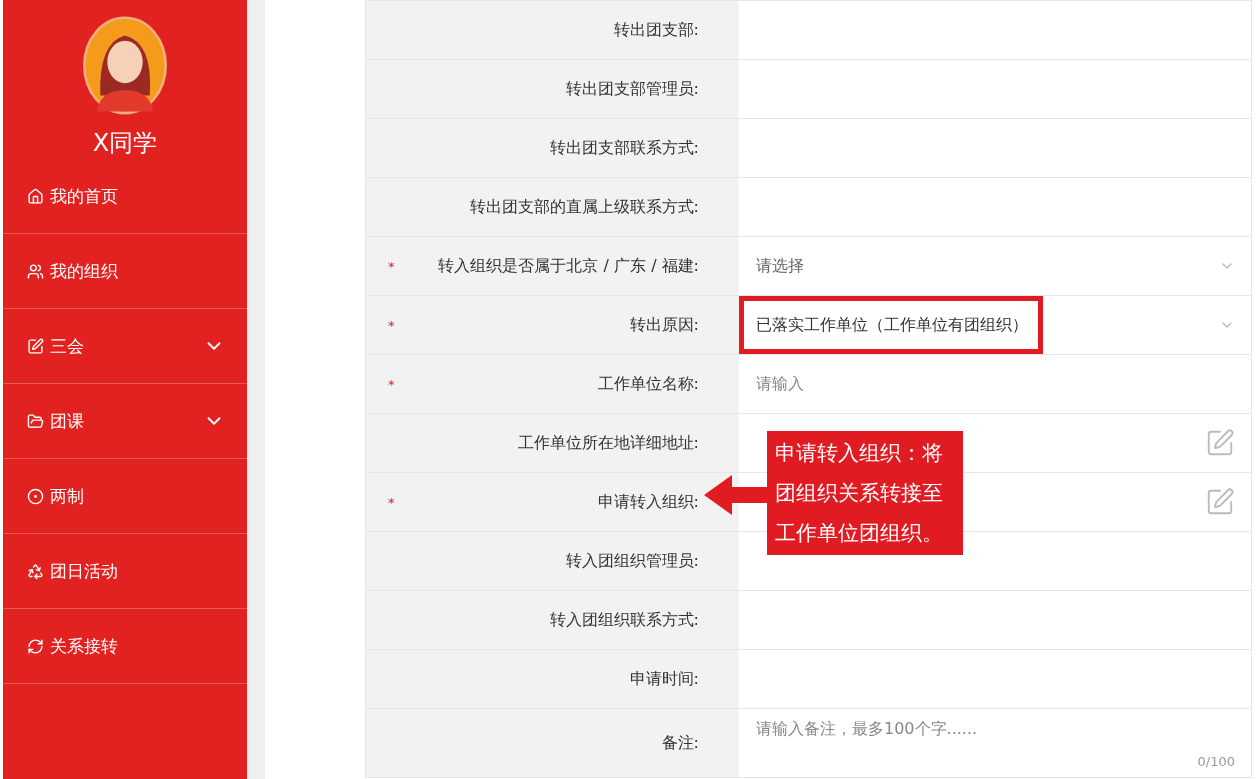 The height and width of the screenshot is (779, 1256). What do you see at coordinates (35, 196) in the screenshot?
I see `home-icon` at bounding box center [35, 196].